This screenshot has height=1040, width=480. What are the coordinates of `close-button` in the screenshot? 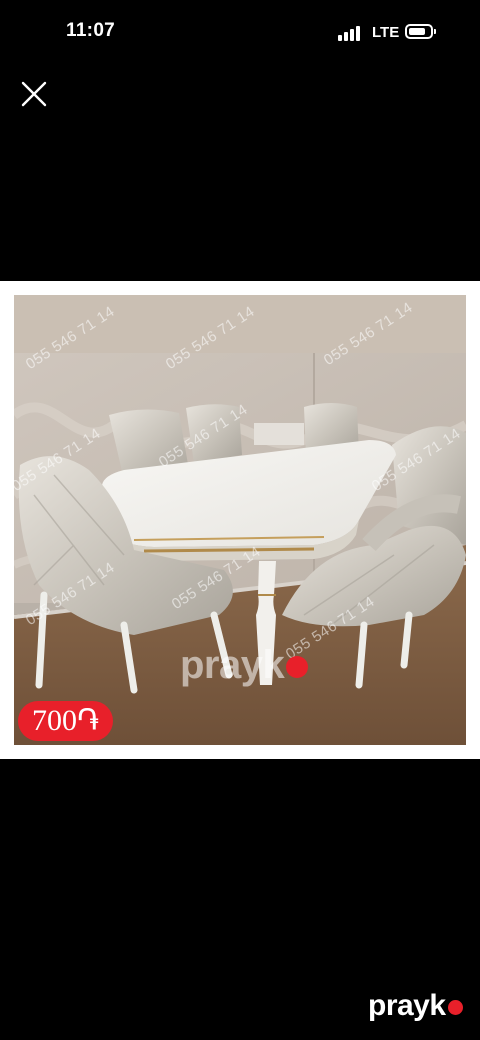 It's located at (34, 94).